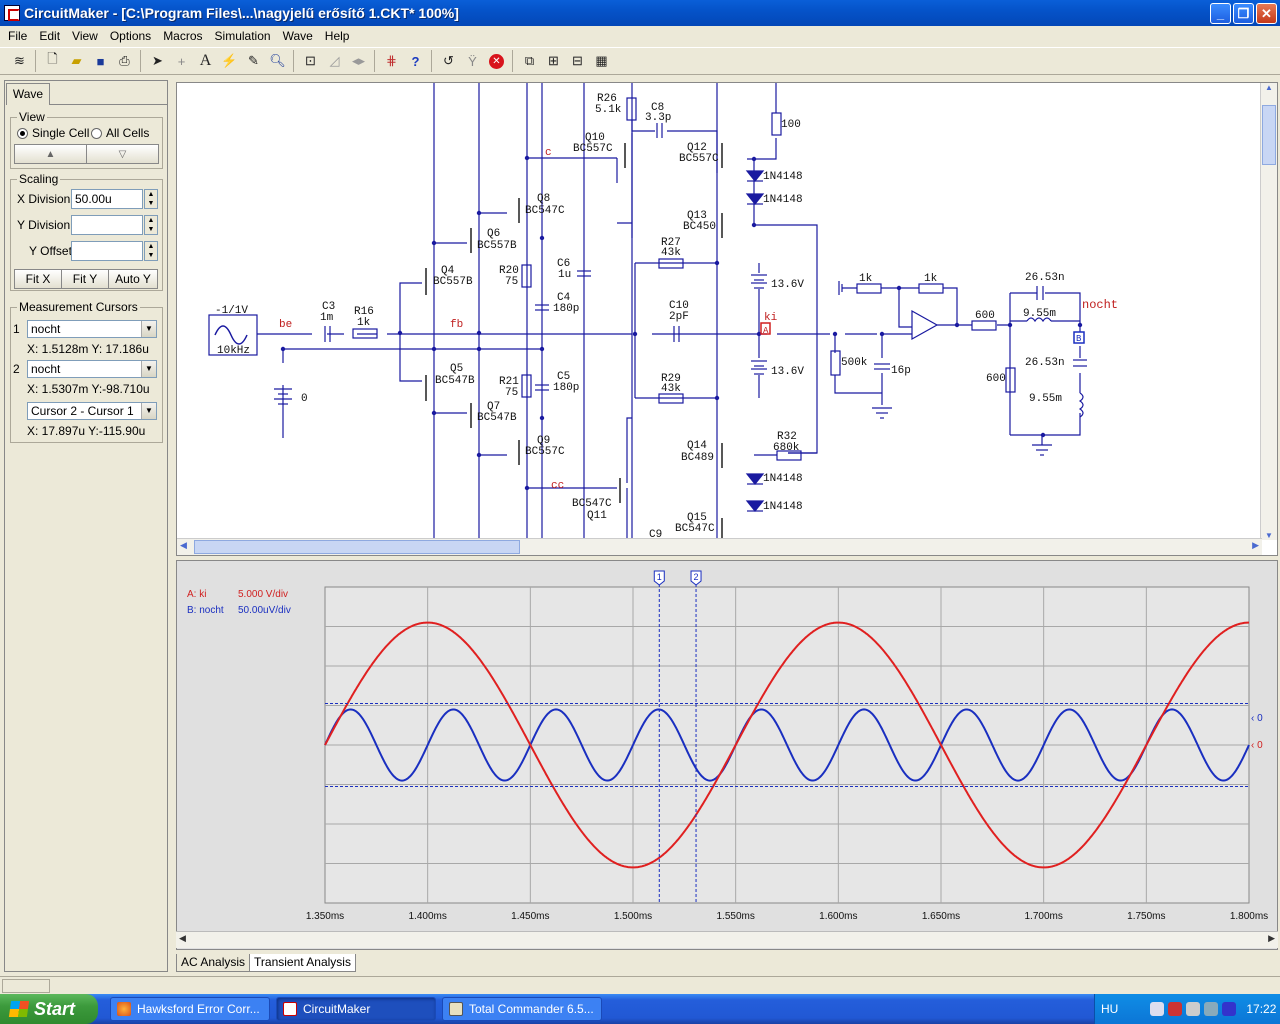 This screenshot has height=1024, width=1280. Describe the element at coordinates (44, 199) in the screenshot. I see `x-division-label: X Division` at that location.